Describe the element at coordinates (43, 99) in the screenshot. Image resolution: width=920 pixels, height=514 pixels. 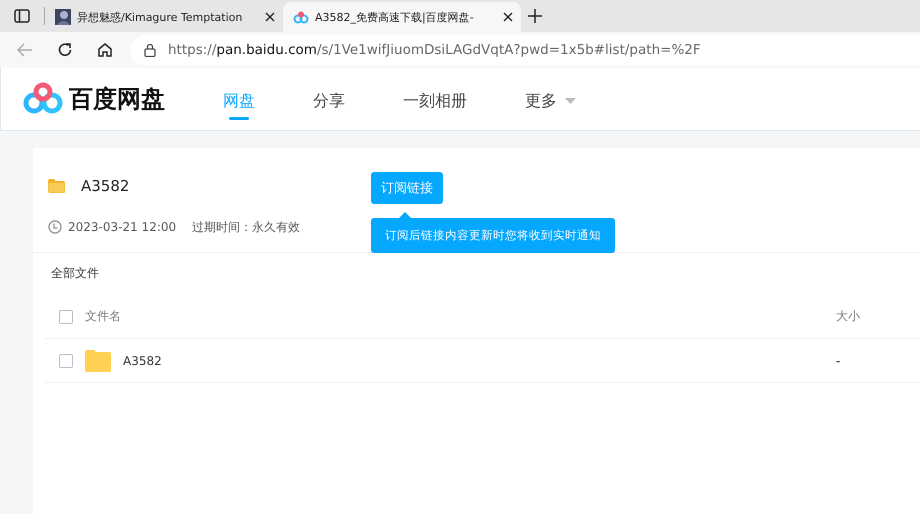
I see `logo-icon` at that location.